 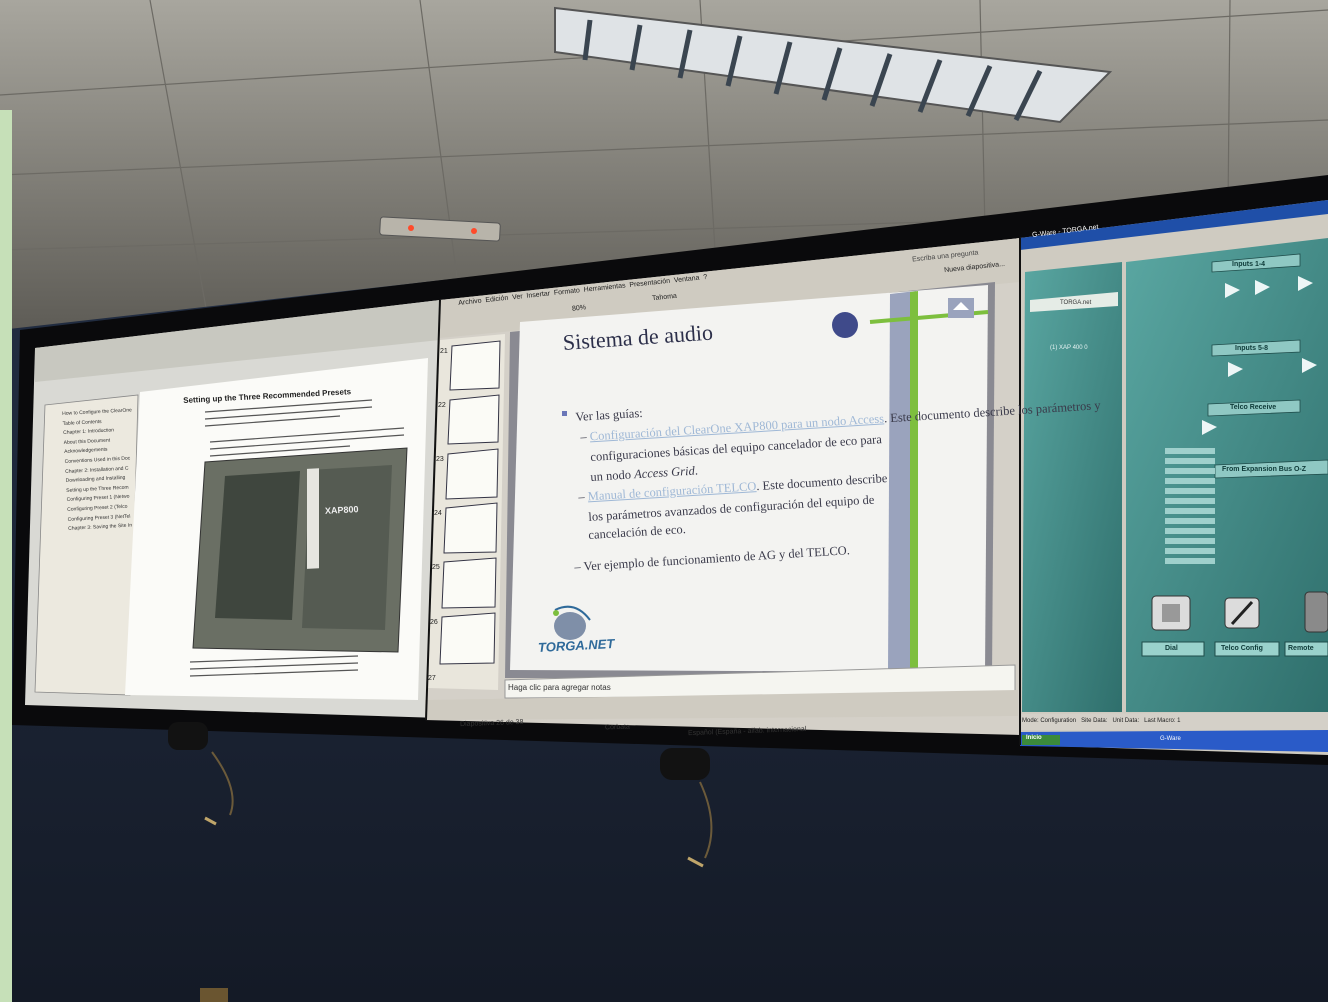 What do you see at coordinates (440, 459) in the screenshot?
I see `thumb-number: 23` at bounding box center [440, 459].